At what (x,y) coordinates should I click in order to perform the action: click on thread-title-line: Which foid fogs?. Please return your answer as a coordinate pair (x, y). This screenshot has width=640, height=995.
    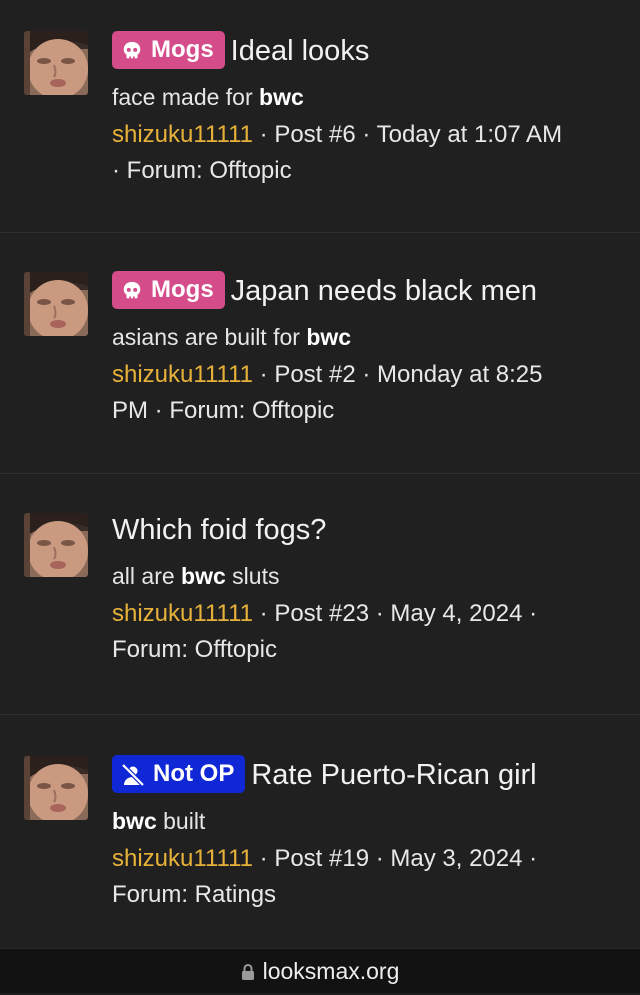
    Looking at the image, I should click on (366, 530).